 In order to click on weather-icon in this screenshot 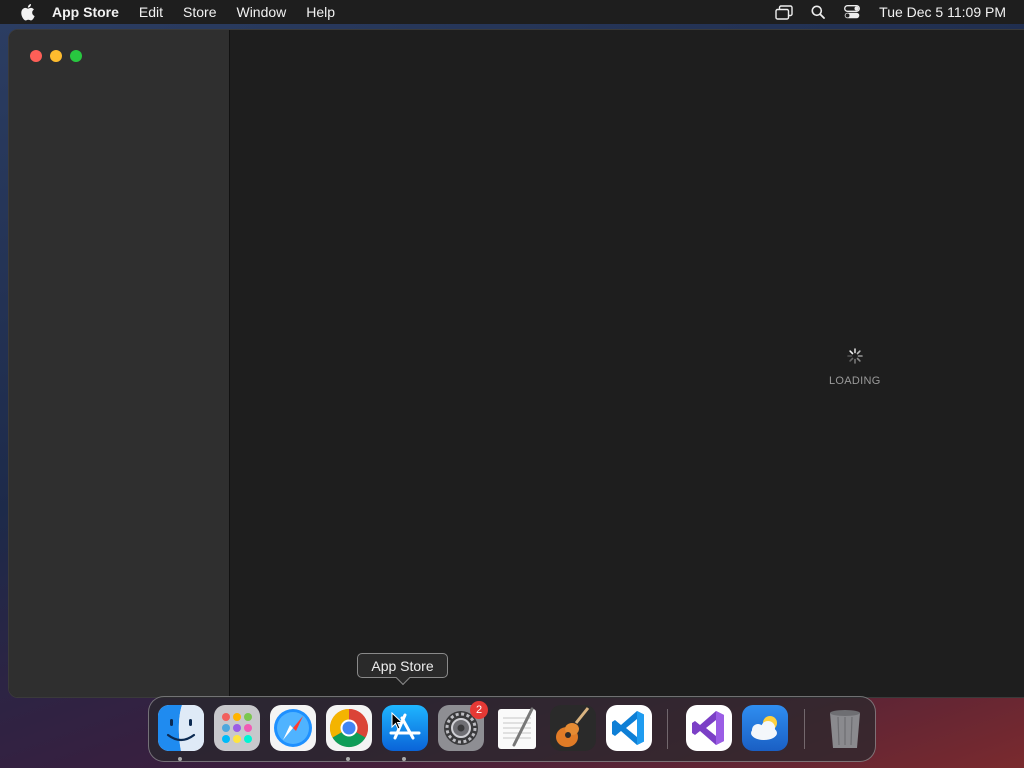, I will do `click(765, 728)`.